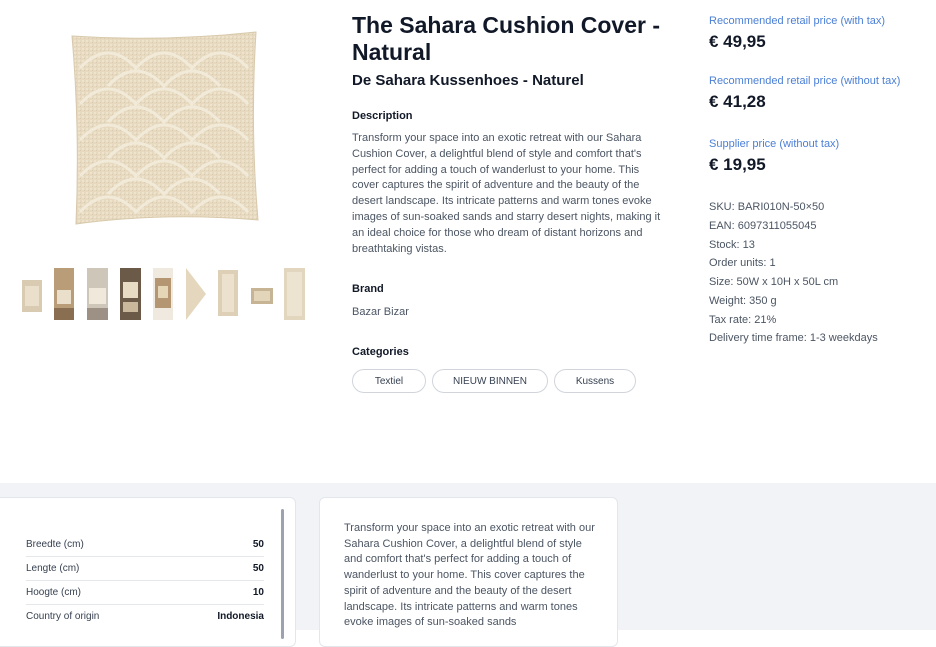 The image size is (936, 647). What do you see at coordinates (145, 617) in the screenshot?
I see `table-row: Country of origin Indonesia` at bounding box center [145, 617].